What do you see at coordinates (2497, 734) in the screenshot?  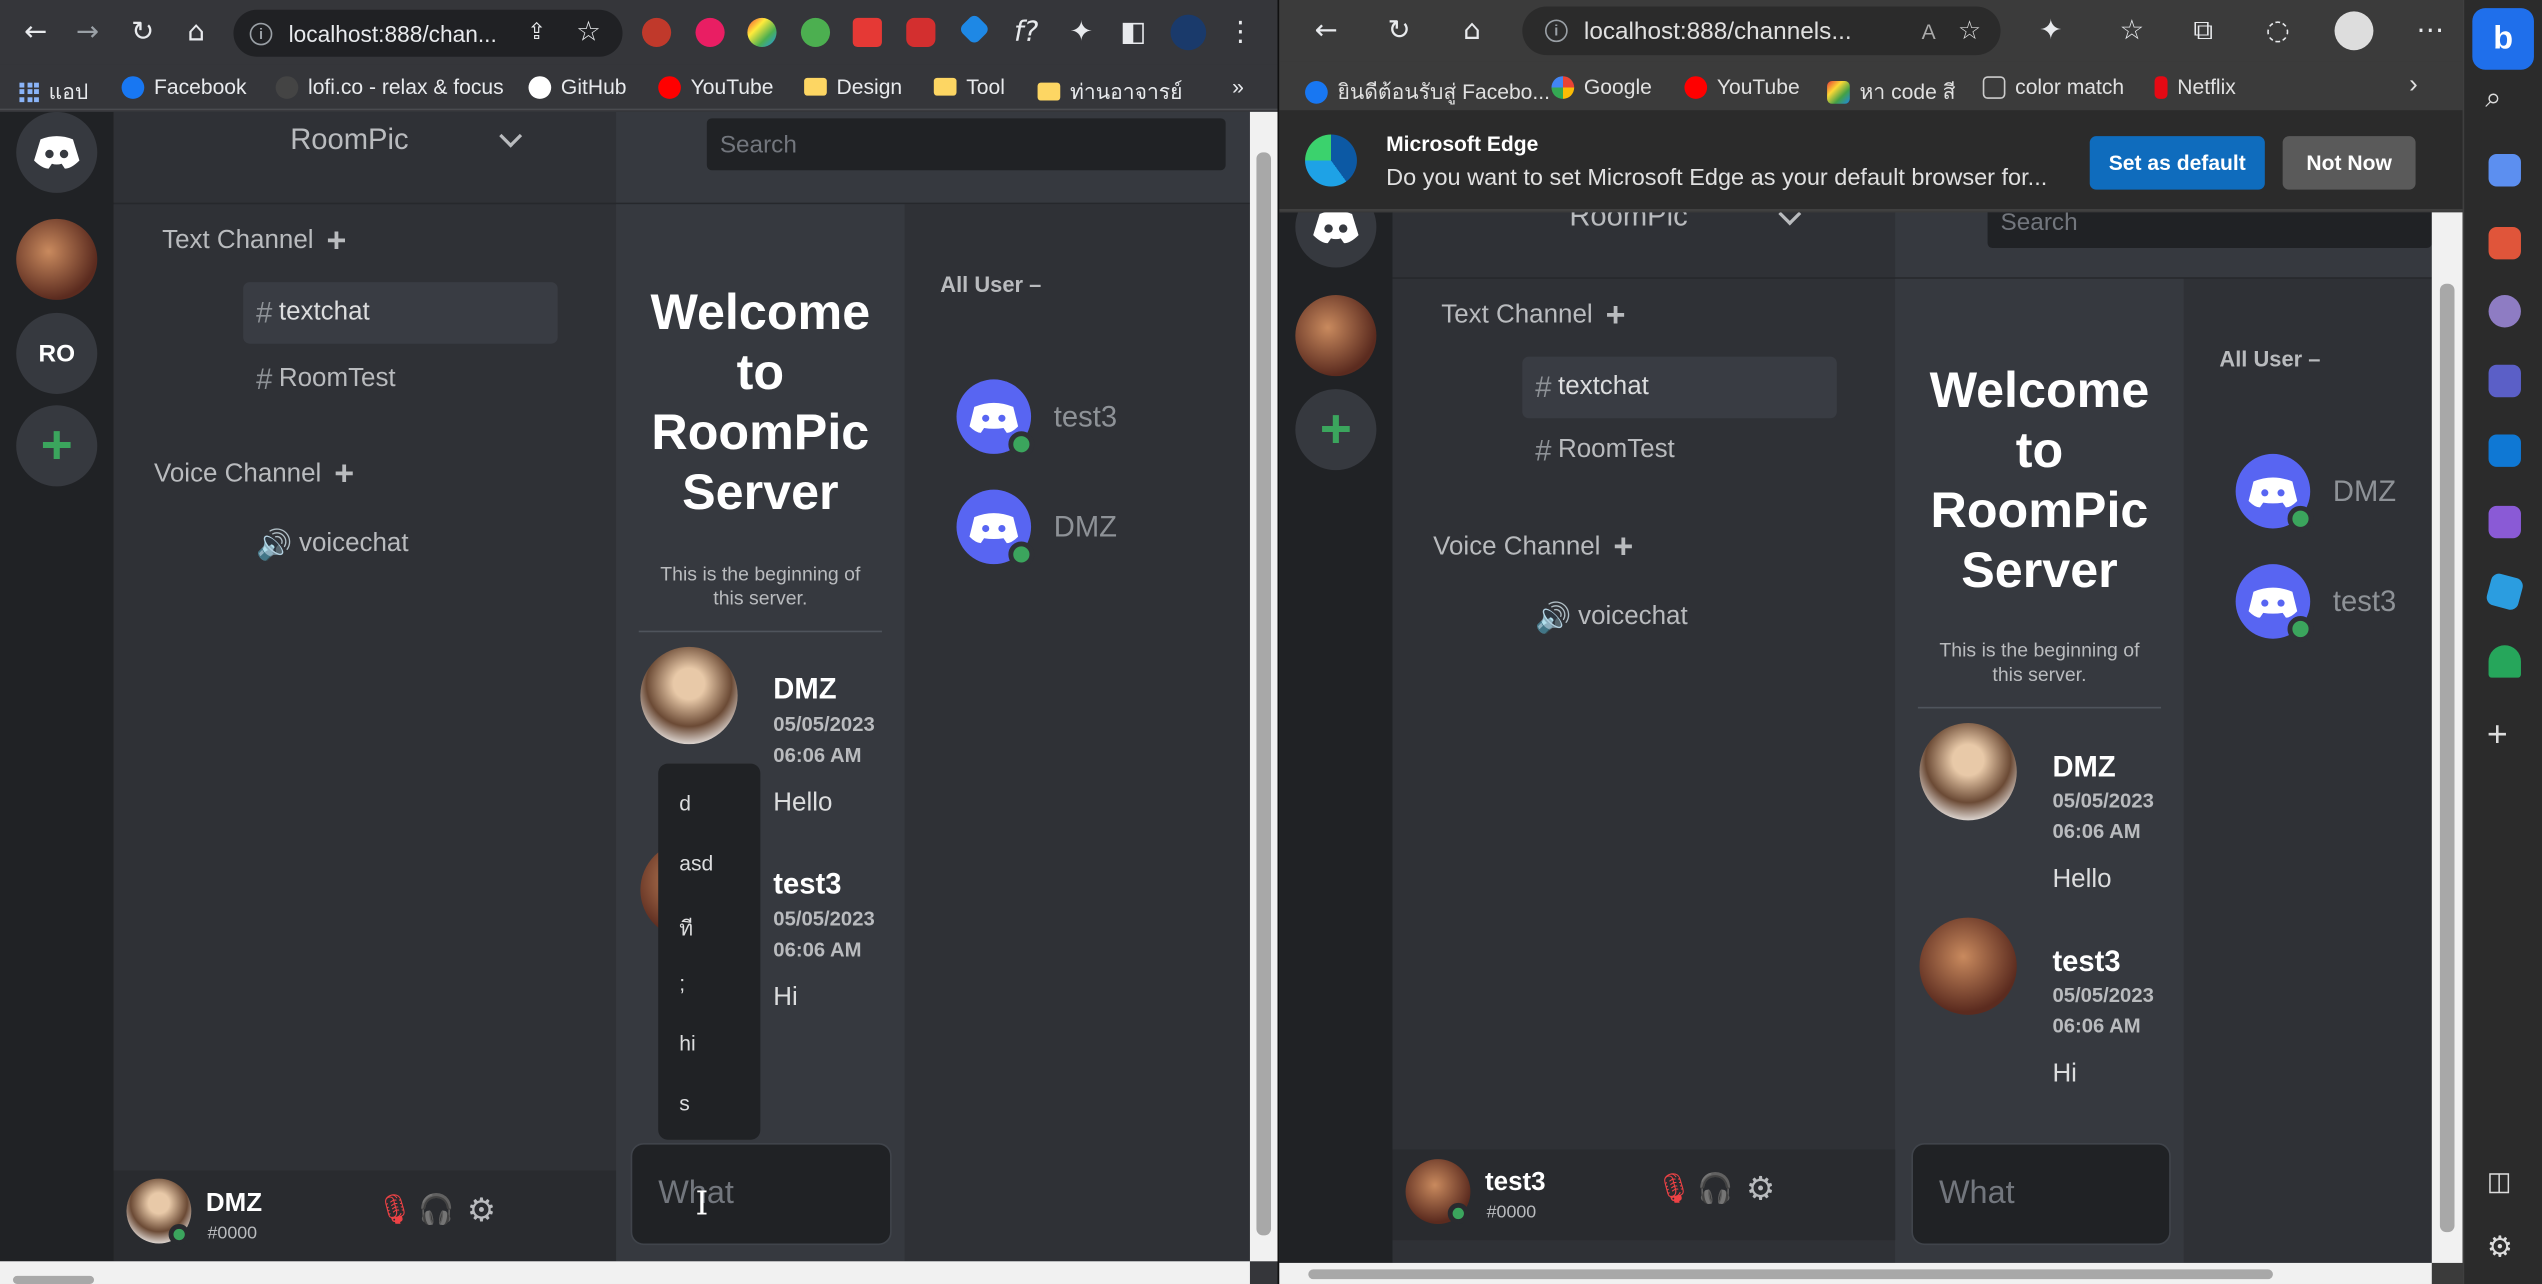 I see `add-sidebar-app-icon: +` at bounding box center [2497, 734].